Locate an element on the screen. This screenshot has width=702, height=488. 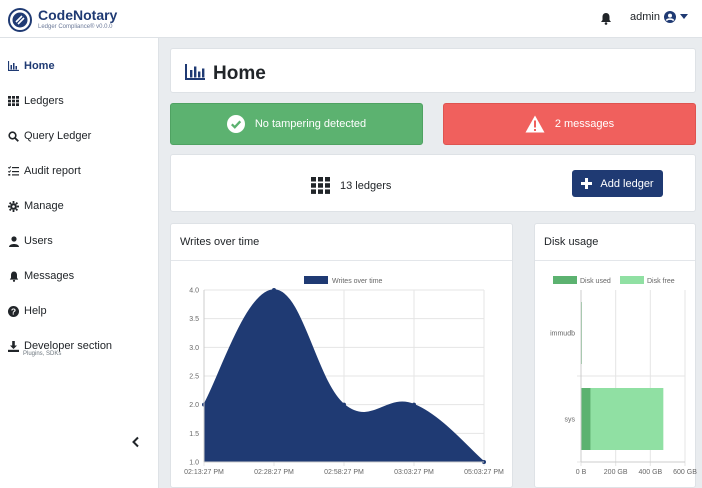
tamper-status-alert: No tampering detected is located at coordinates (296, 124).